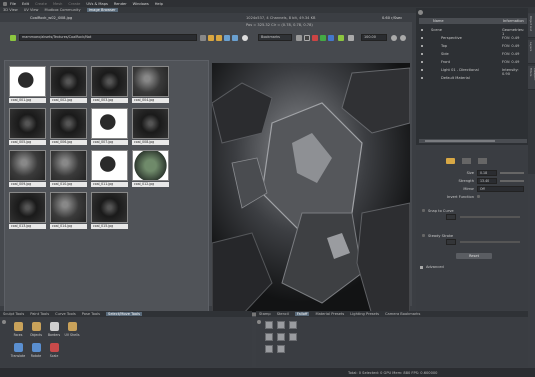 This screenshot has height=377, width=535. What do you see at coordinates (351, 38) in the screenshot?
I see `zoom-icon` at bounding box center [351, 38].